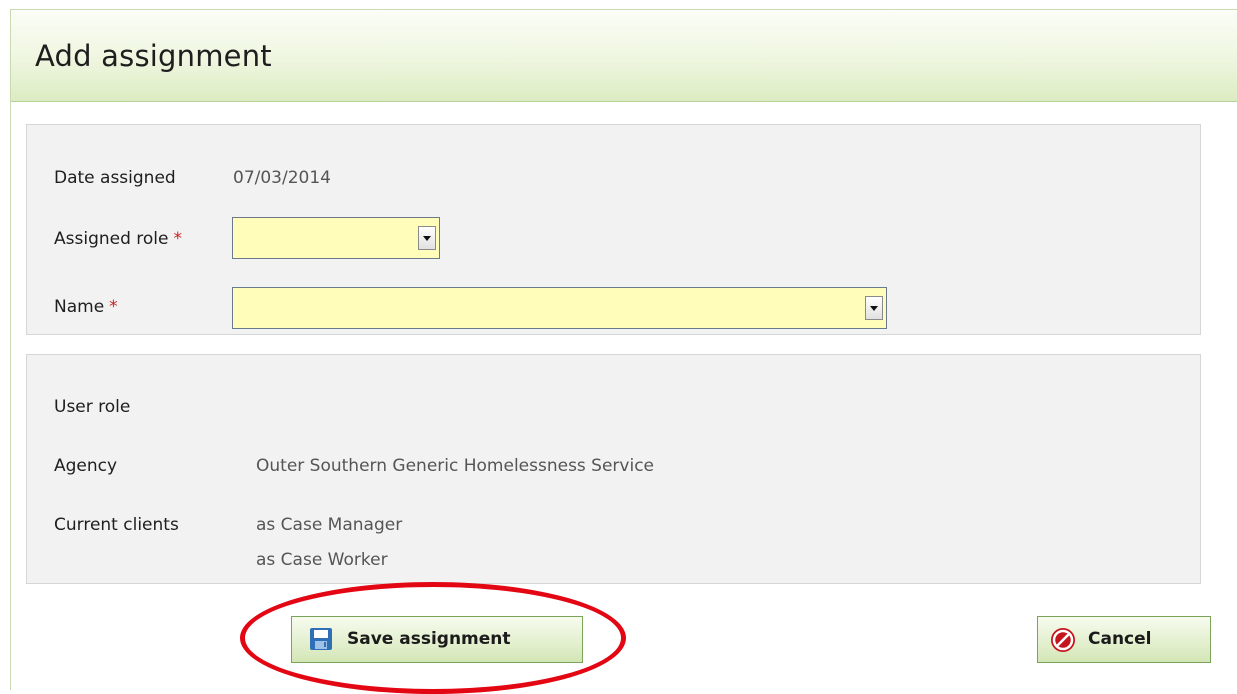  I want to click on no-entry-icon, so click(1063, 640).